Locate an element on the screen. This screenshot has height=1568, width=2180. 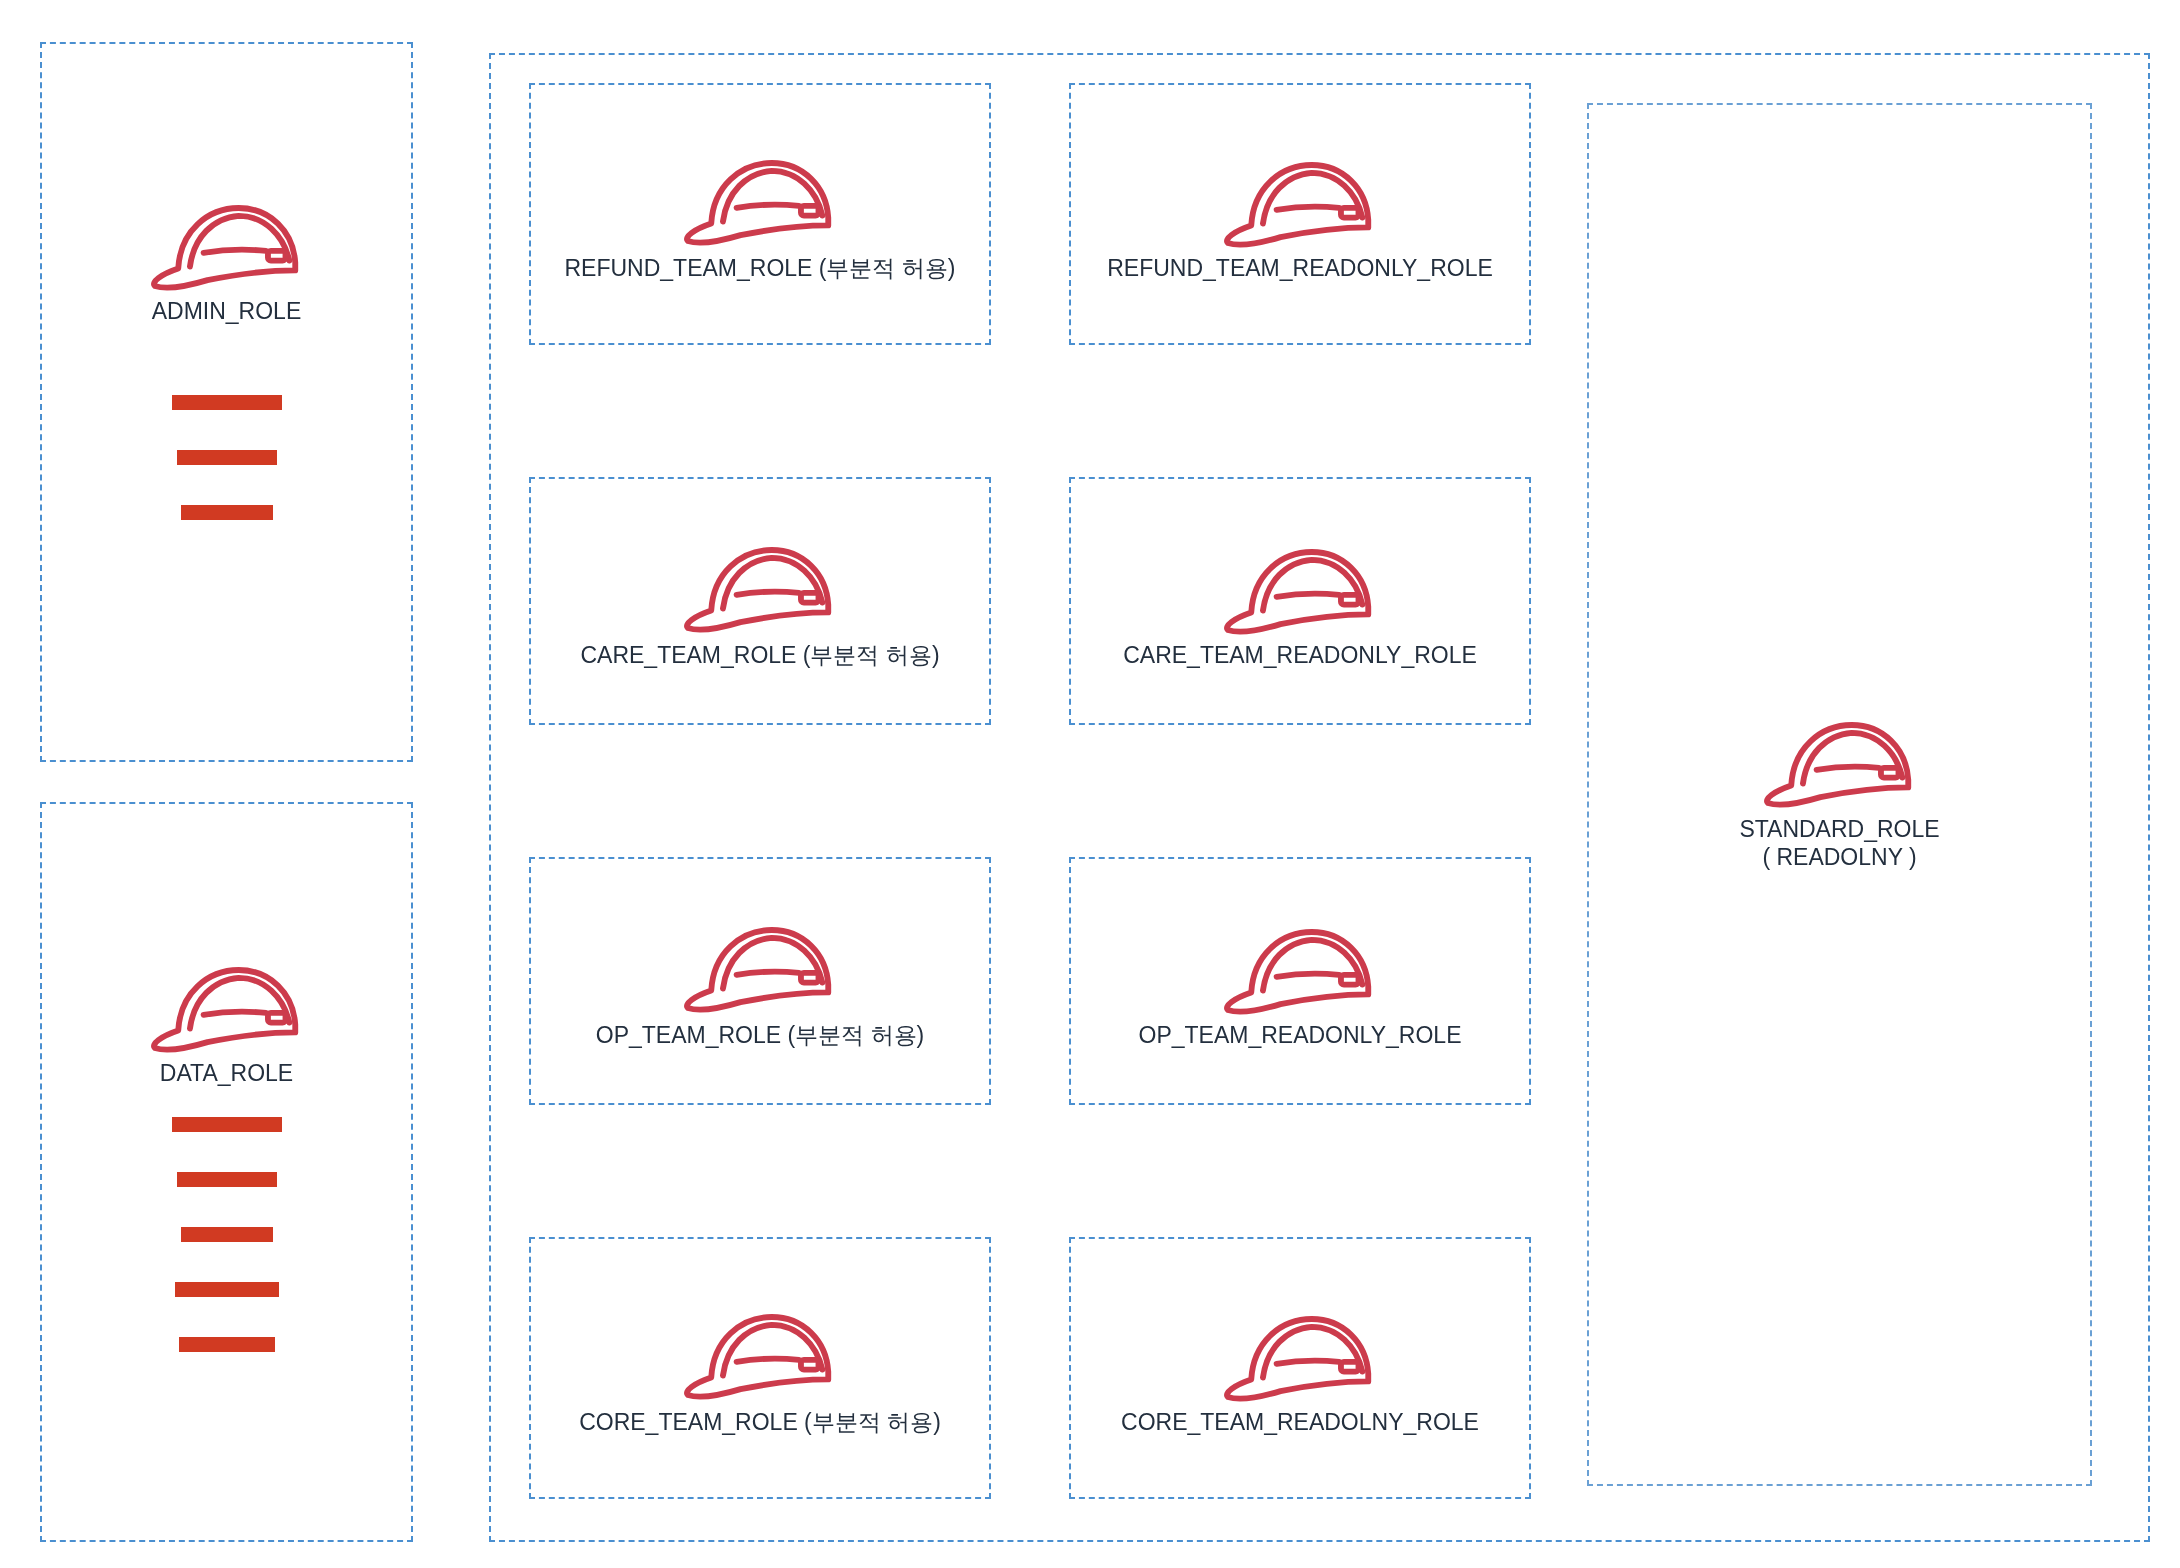
role-label: REFUND_TEAM_READONLY_ROLE is located at coordinates (1300, 268).